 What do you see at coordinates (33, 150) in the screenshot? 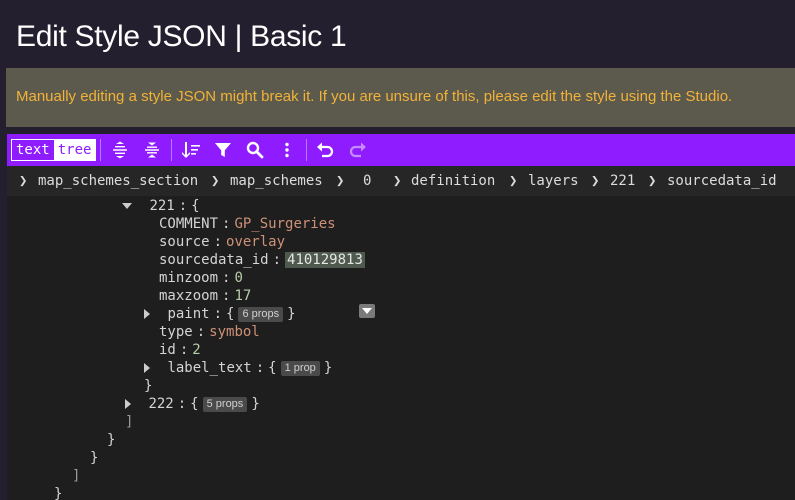
I see `mode-text-button: text` at bounding box center [33, 150].